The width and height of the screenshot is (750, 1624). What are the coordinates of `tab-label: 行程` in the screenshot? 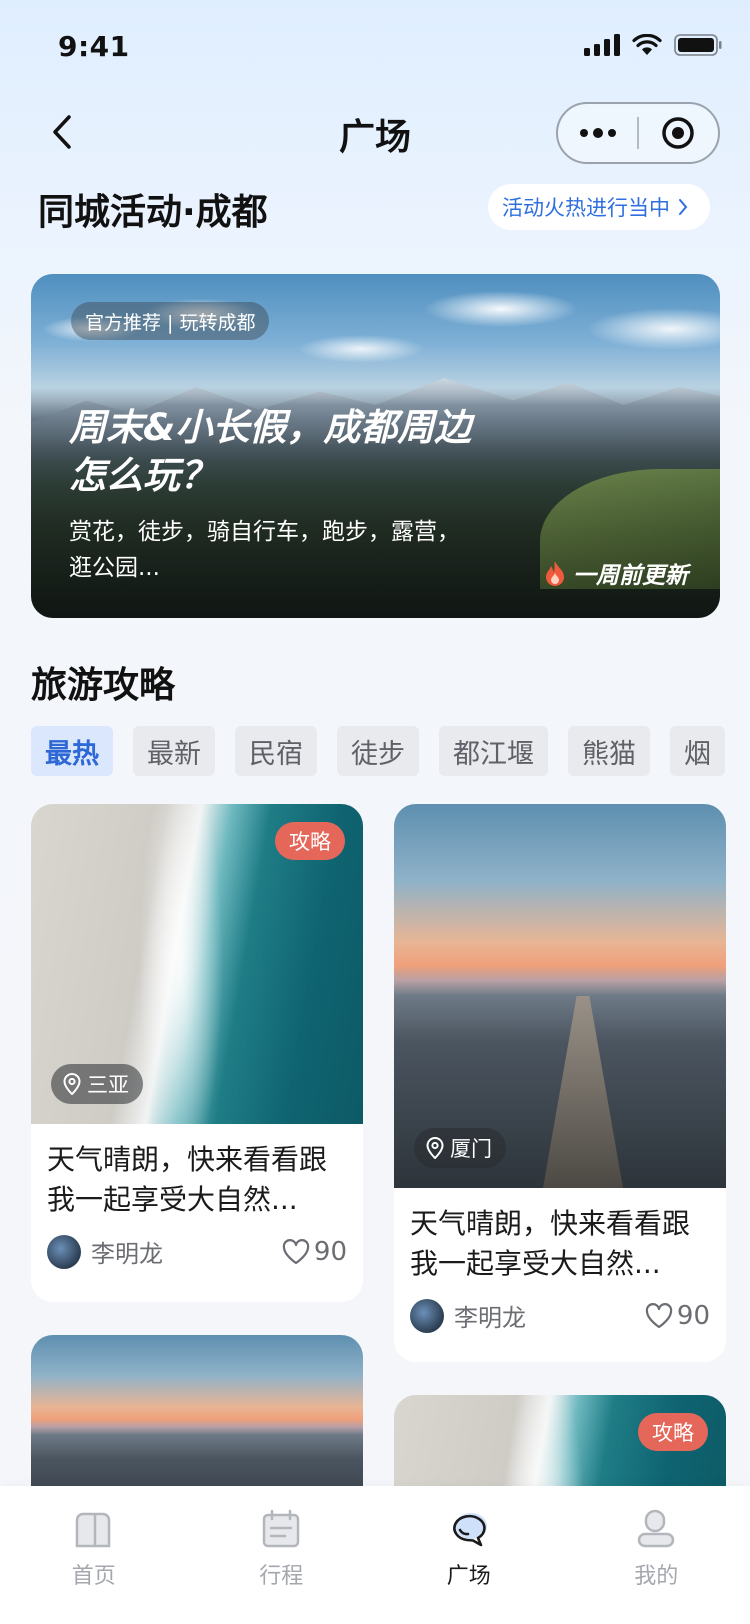 It's located at (281, 1576).